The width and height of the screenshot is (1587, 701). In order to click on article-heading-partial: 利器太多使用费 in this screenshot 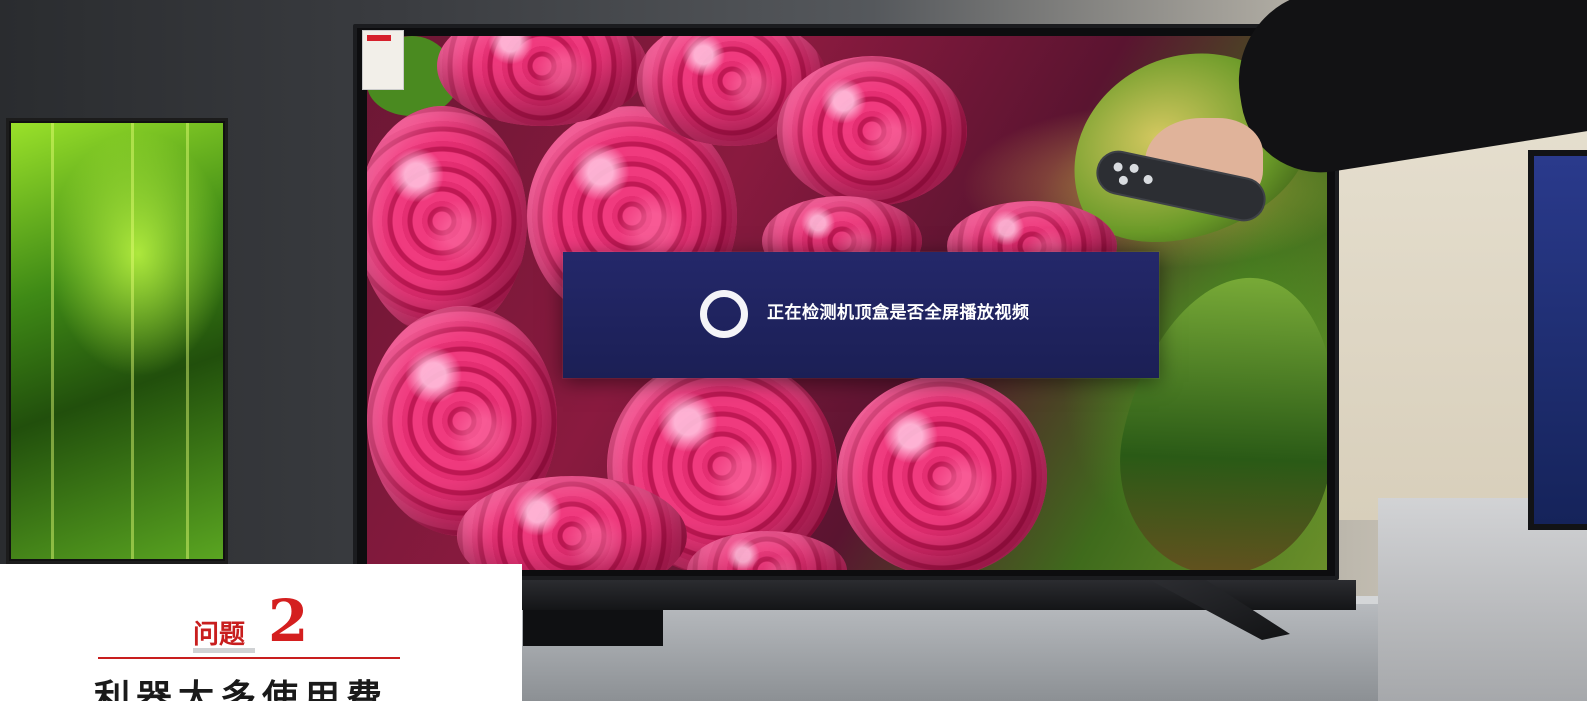, I will do `click(241, 689)`.